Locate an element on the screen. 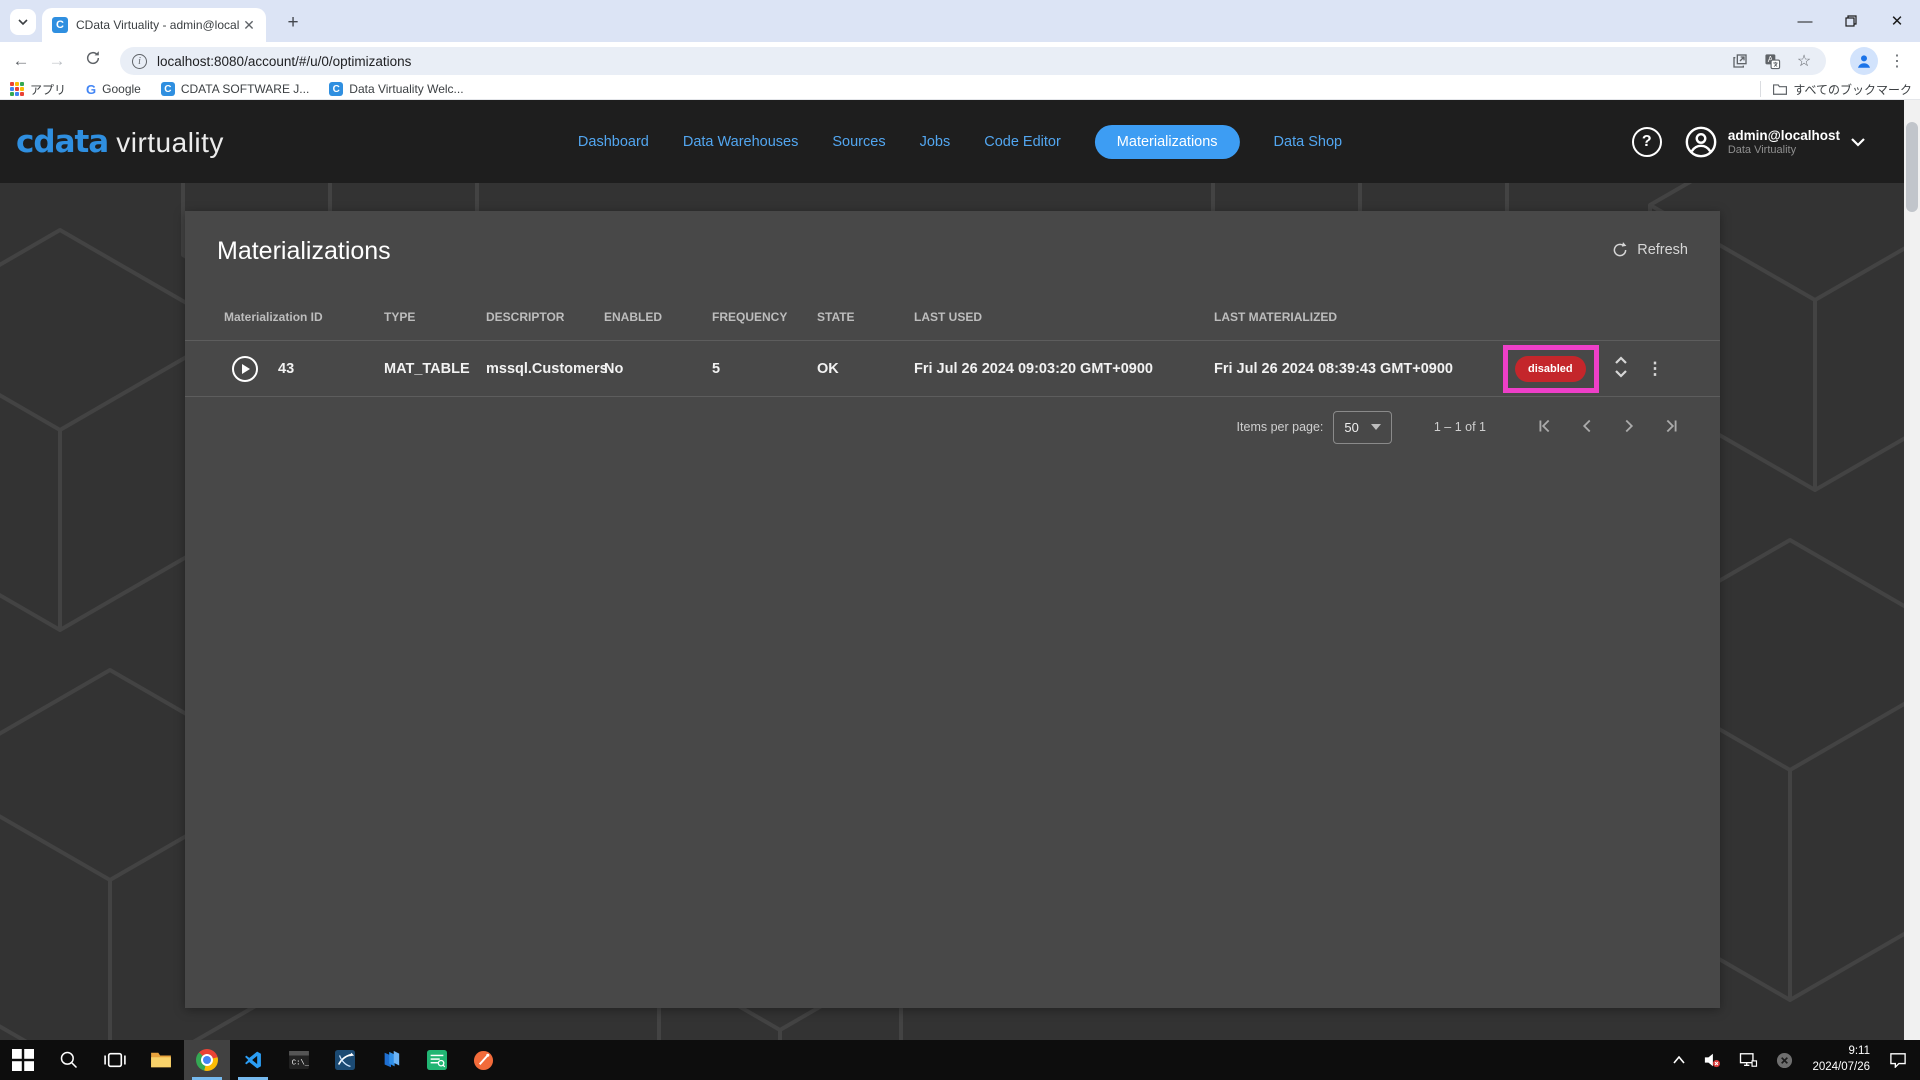  col-state: STATE is located at coordinates (836, 317).